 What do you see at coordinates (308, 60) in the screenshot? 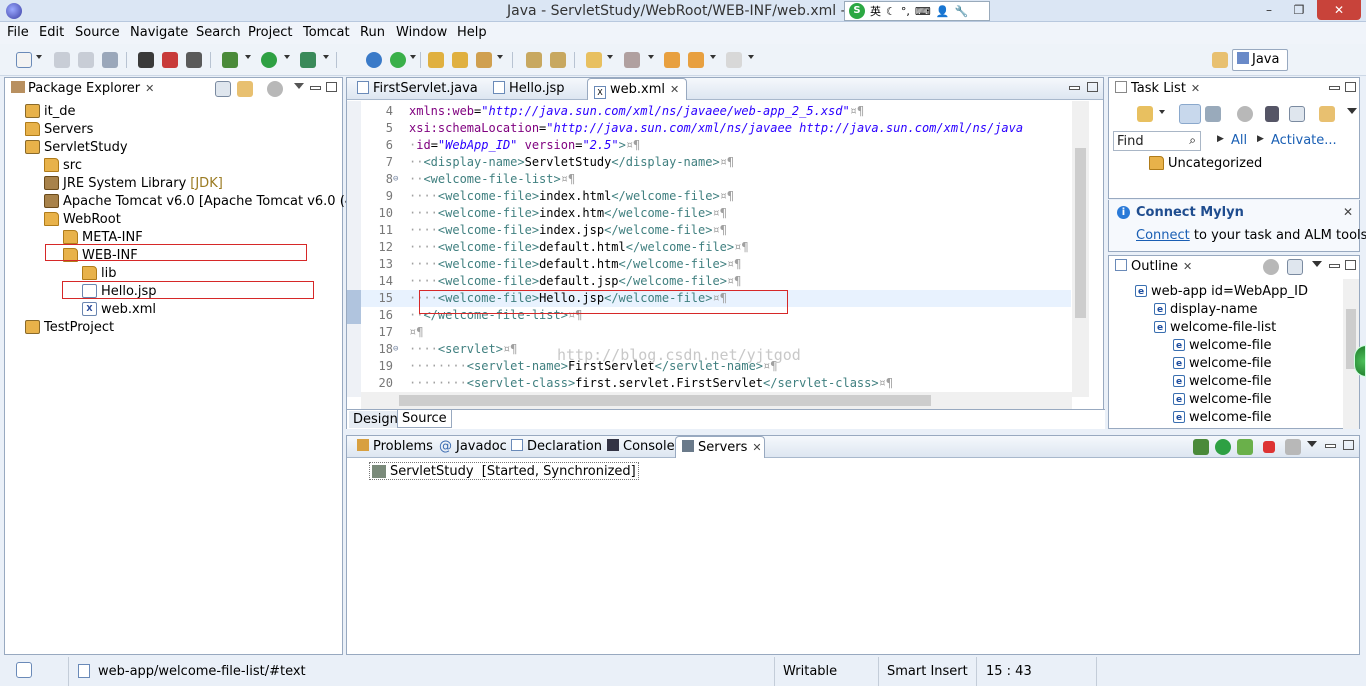
I see `external-tools-icon` at bounding box center [308, 60].